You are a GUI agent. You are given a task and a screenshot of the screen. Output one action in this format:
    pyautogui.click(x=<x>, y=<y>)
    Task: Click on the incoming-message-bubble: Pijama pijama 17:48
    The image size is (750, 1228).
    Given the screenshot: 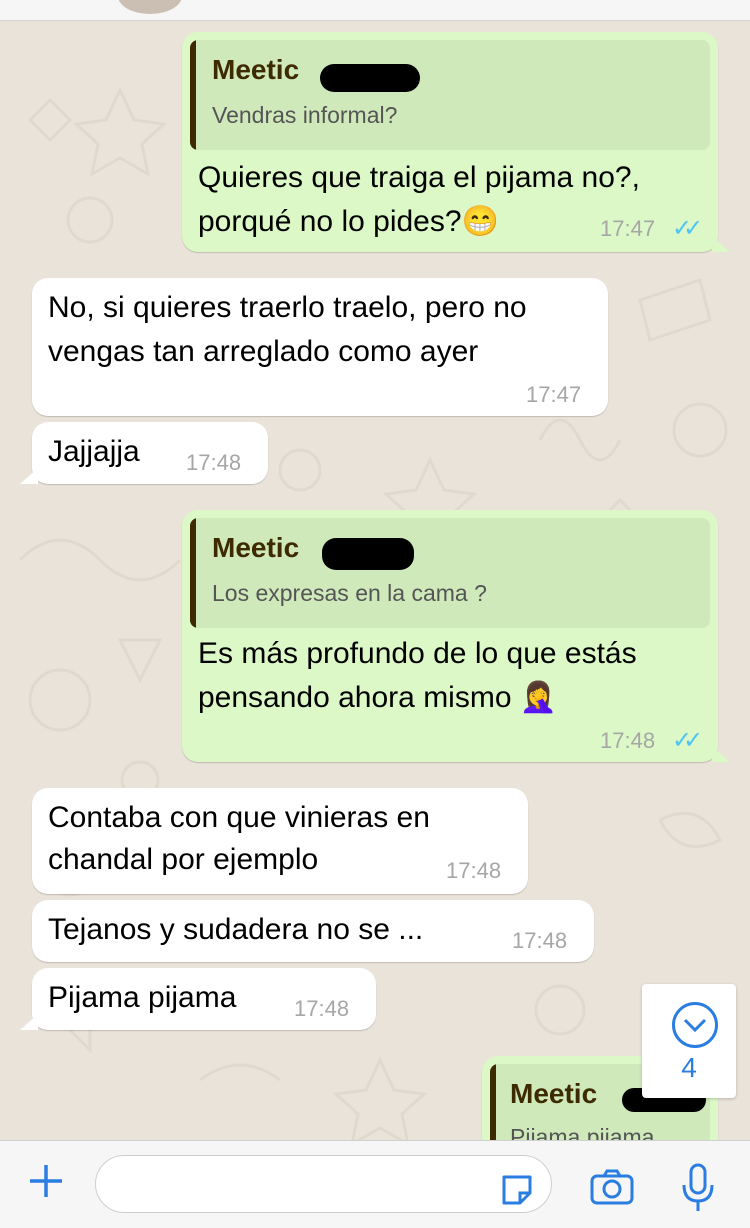 What is the action you would take?
    pyautogui.click(x=198, y=999)
    